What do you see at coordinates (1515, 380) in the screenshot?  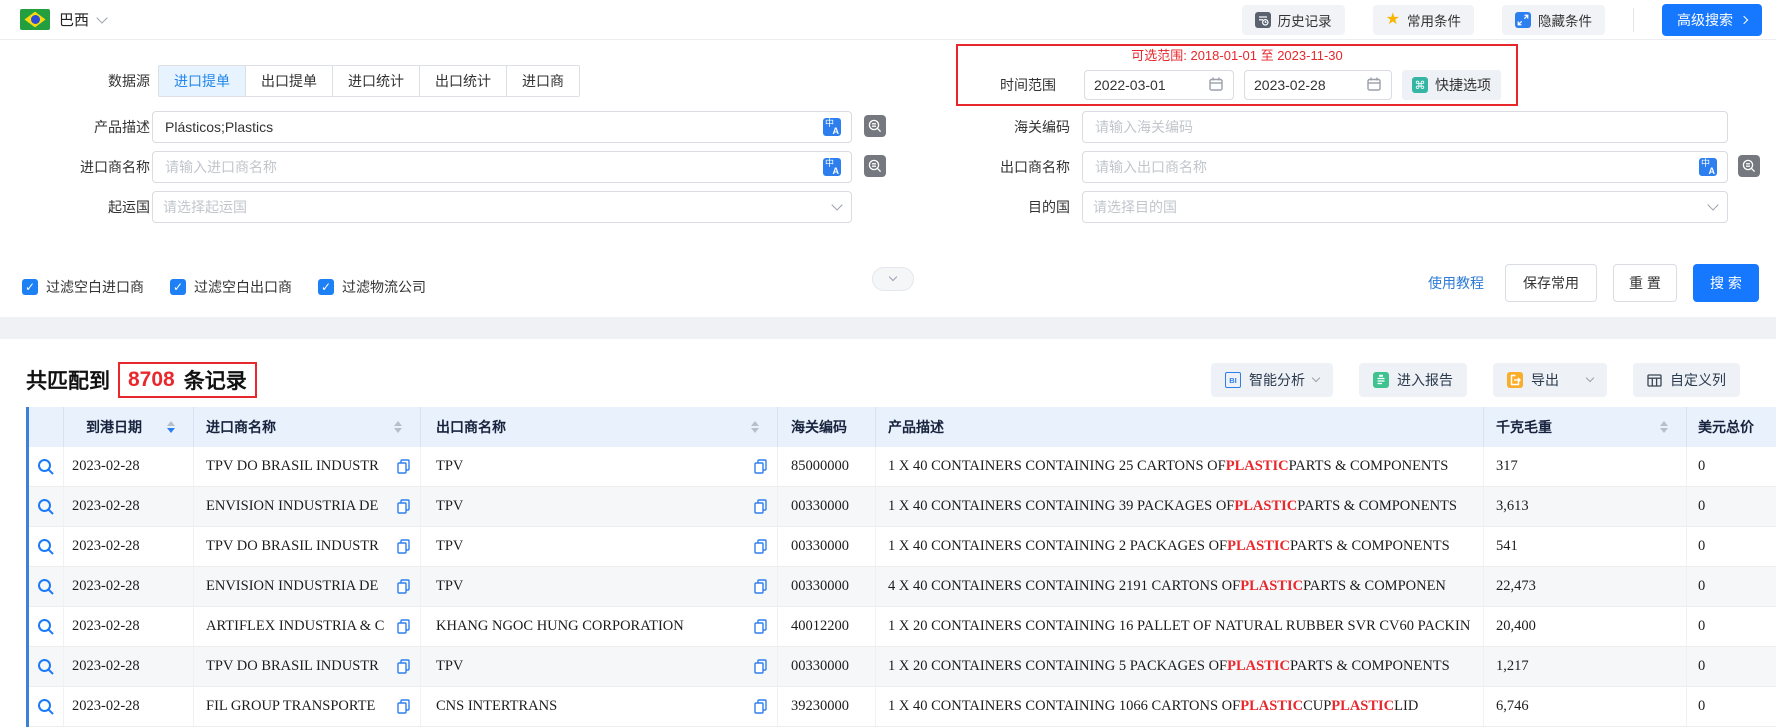 I see `export-icon` at bounding box center [1515, 380].